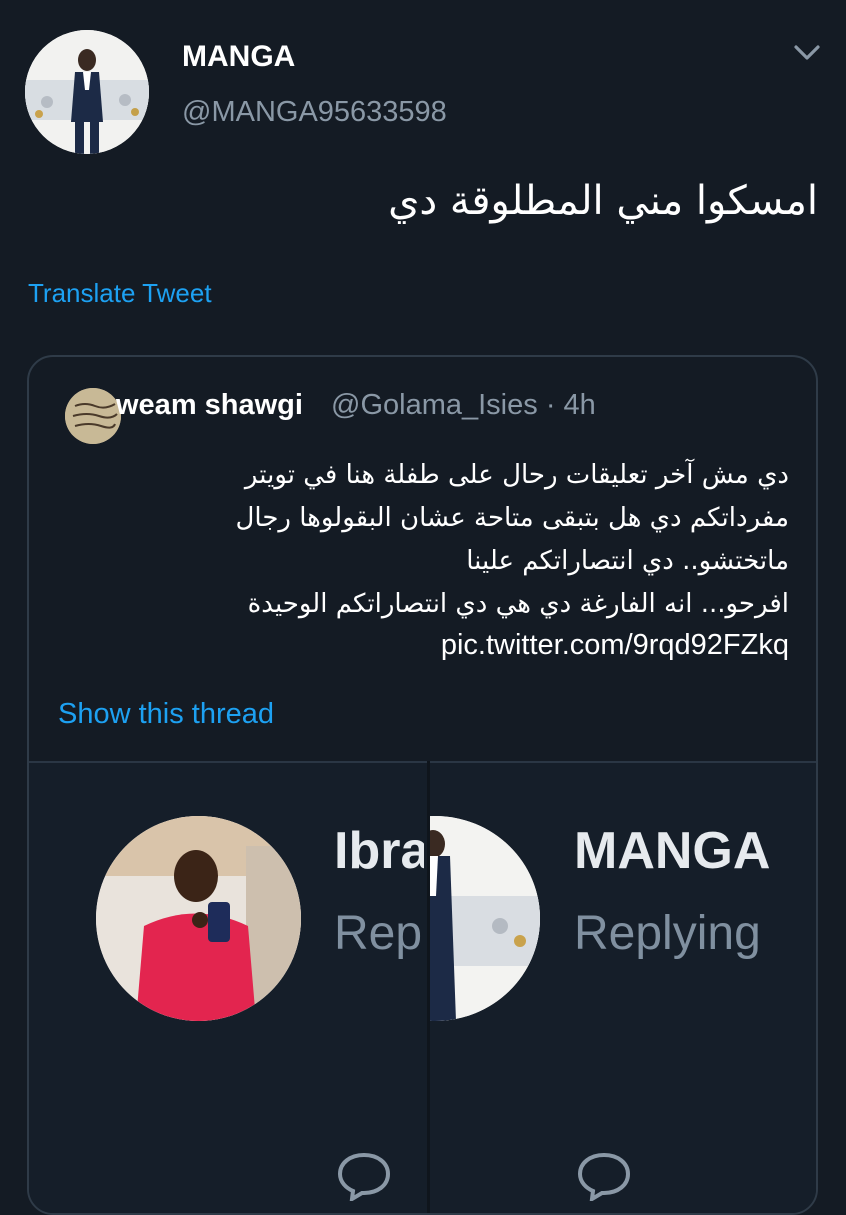  I want to click on show-thread-link: Show this thread, so click(166, 714).